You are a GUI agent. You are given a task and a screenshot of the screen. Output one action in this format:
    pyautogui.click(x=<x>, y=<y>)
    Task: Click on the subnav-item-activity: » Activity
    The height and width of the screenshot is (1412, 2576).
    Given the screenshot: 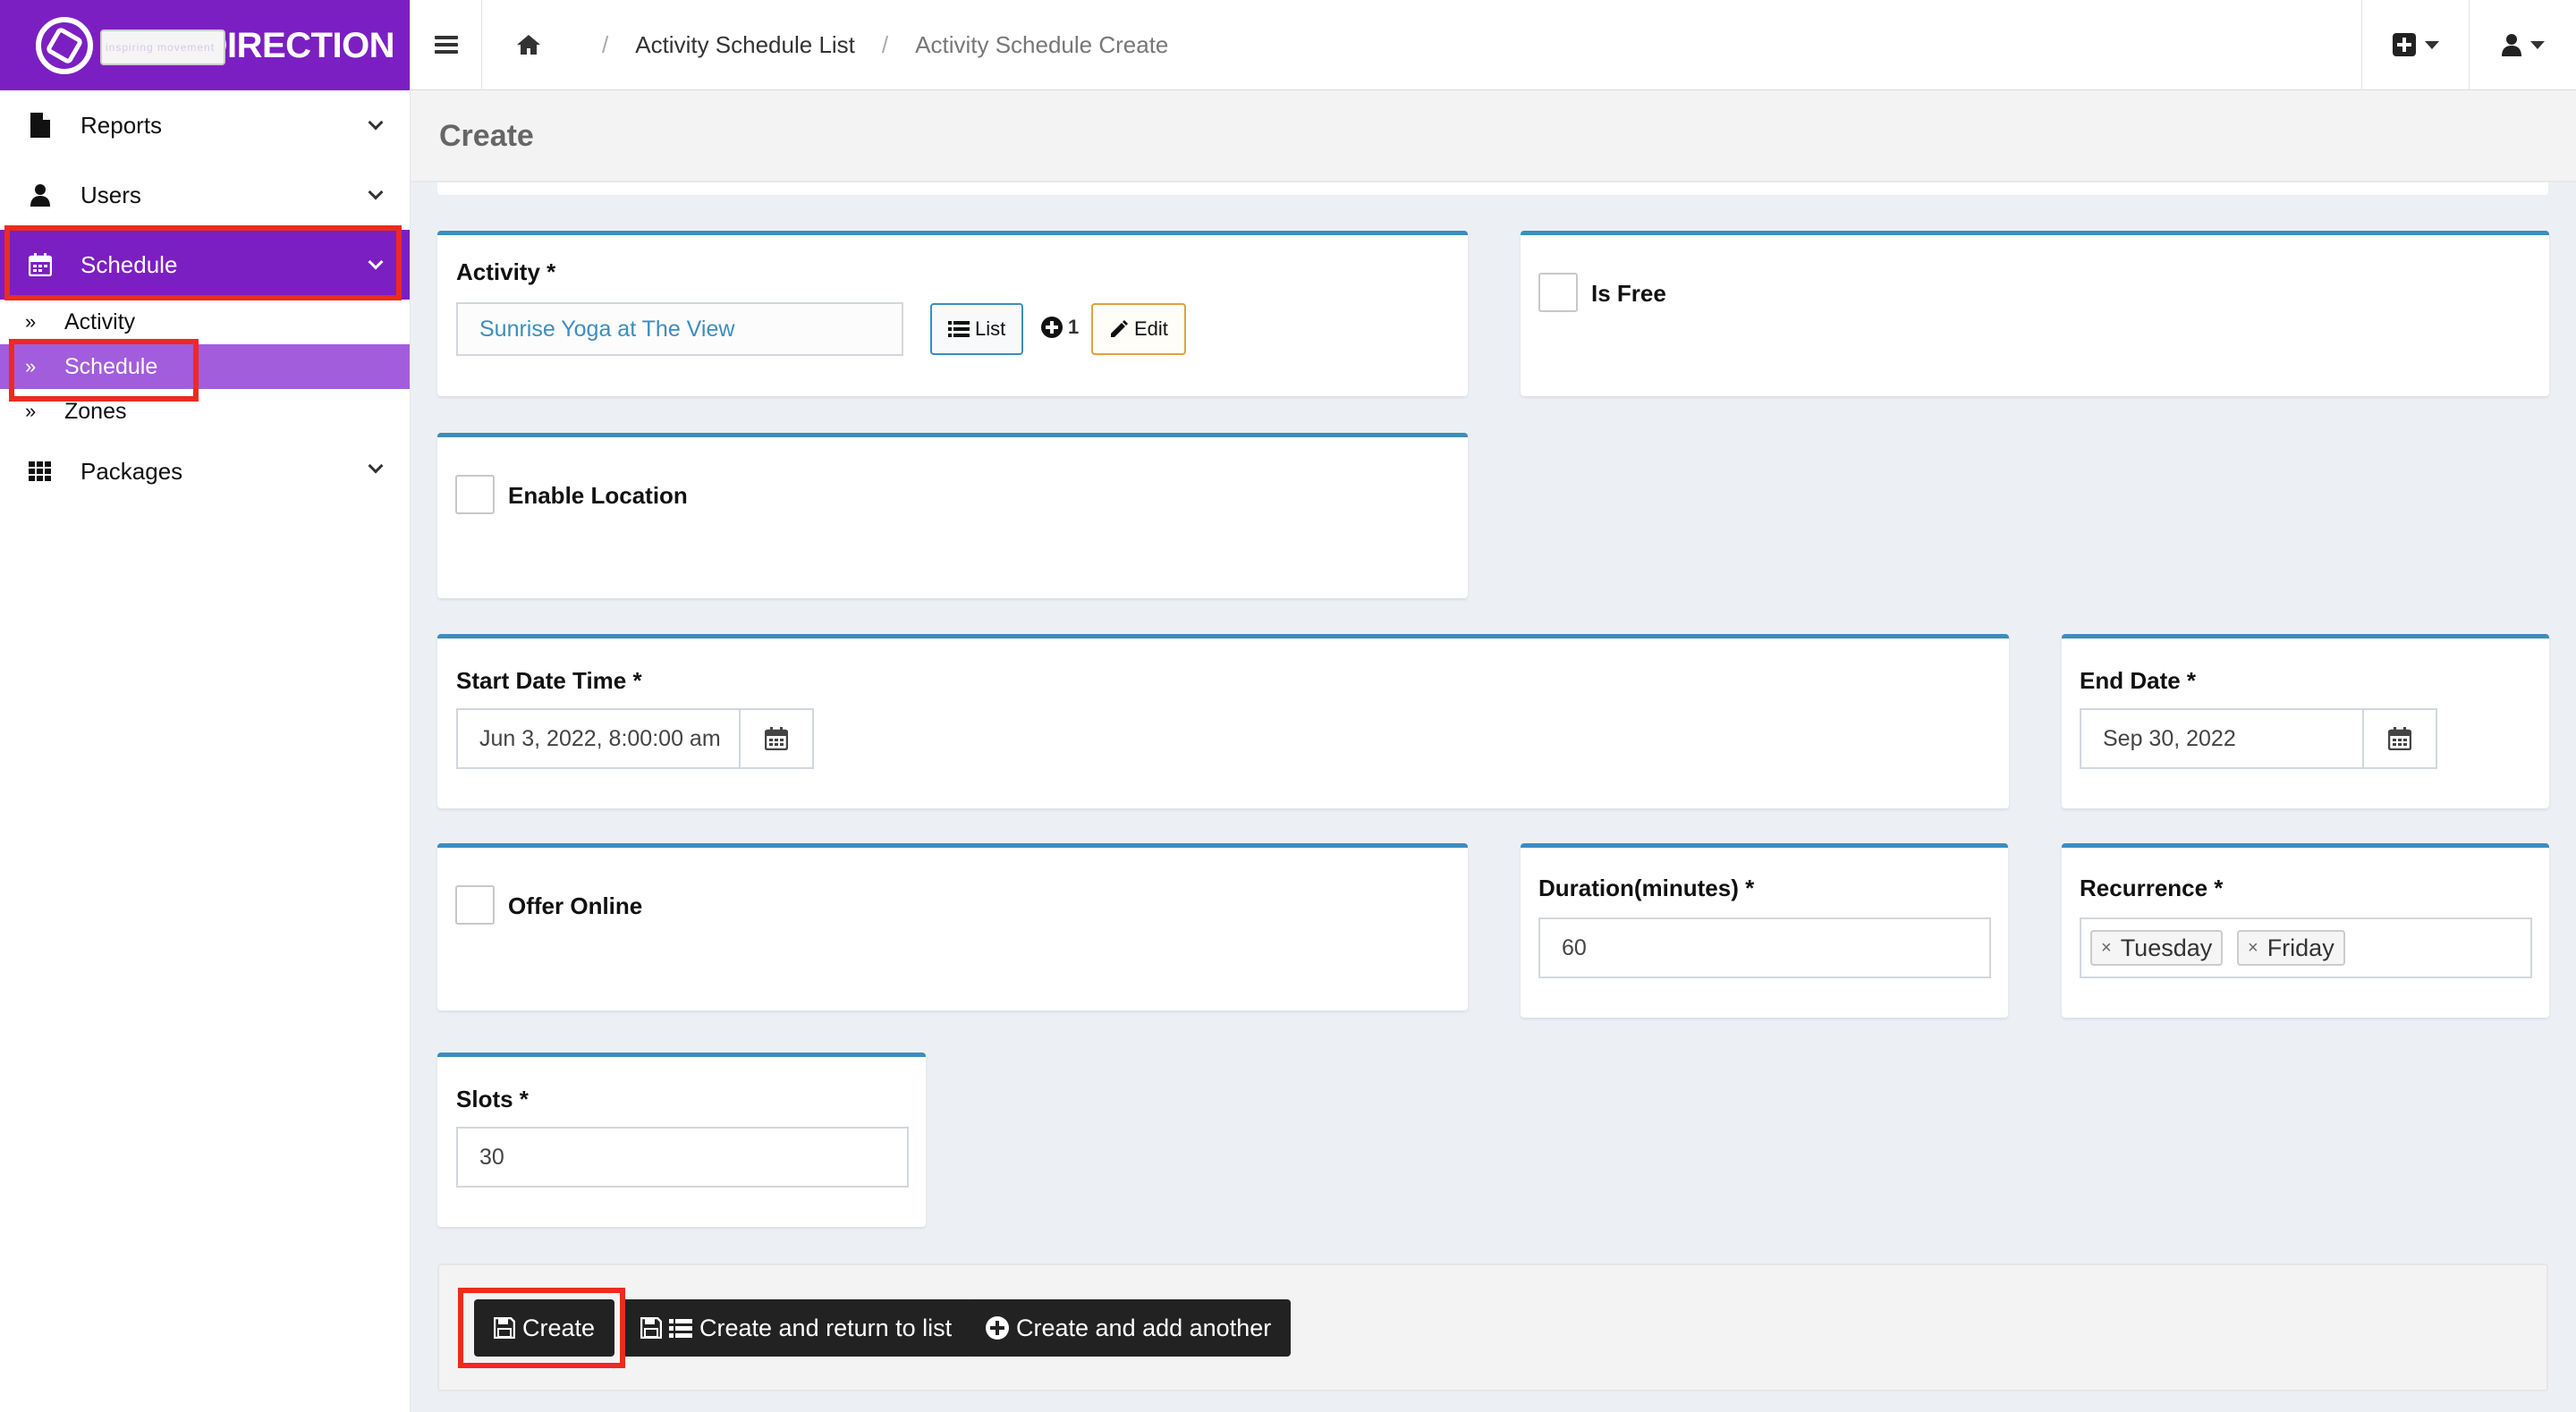 What is the action you would take?
    pyautogui.click(x=205, y=322)
    